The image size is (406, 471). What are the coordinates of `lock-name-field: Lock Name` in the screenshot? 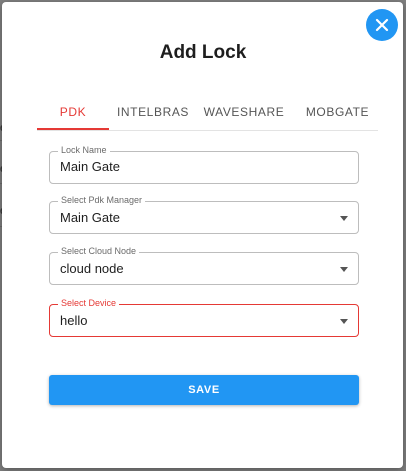 It's located at (204, 164).